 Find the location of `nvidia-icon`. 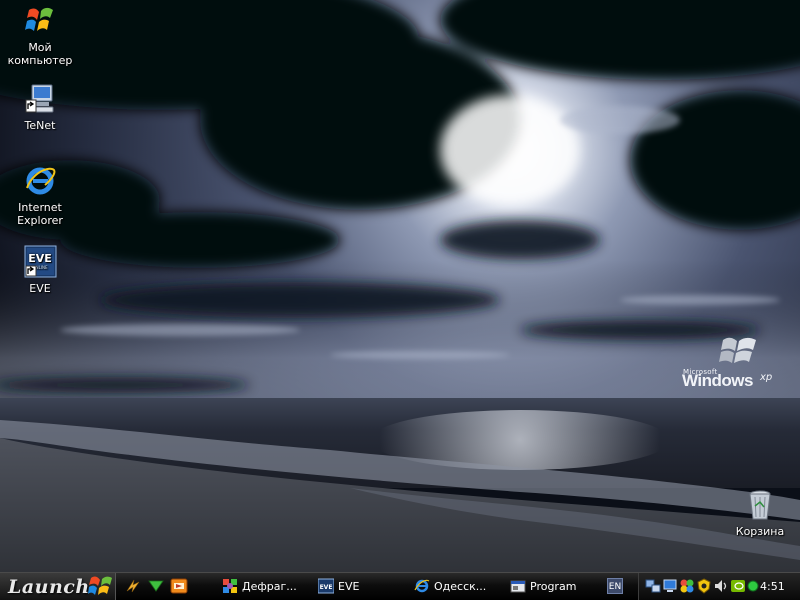

nvidia-icon is located at coordinates (738, 586).